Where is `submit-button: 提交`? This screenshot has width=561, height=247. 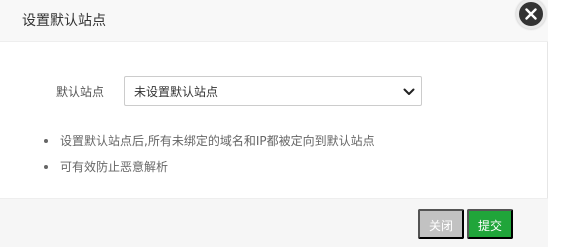 submit-button: 提交 is located at coordinates (490, 224).